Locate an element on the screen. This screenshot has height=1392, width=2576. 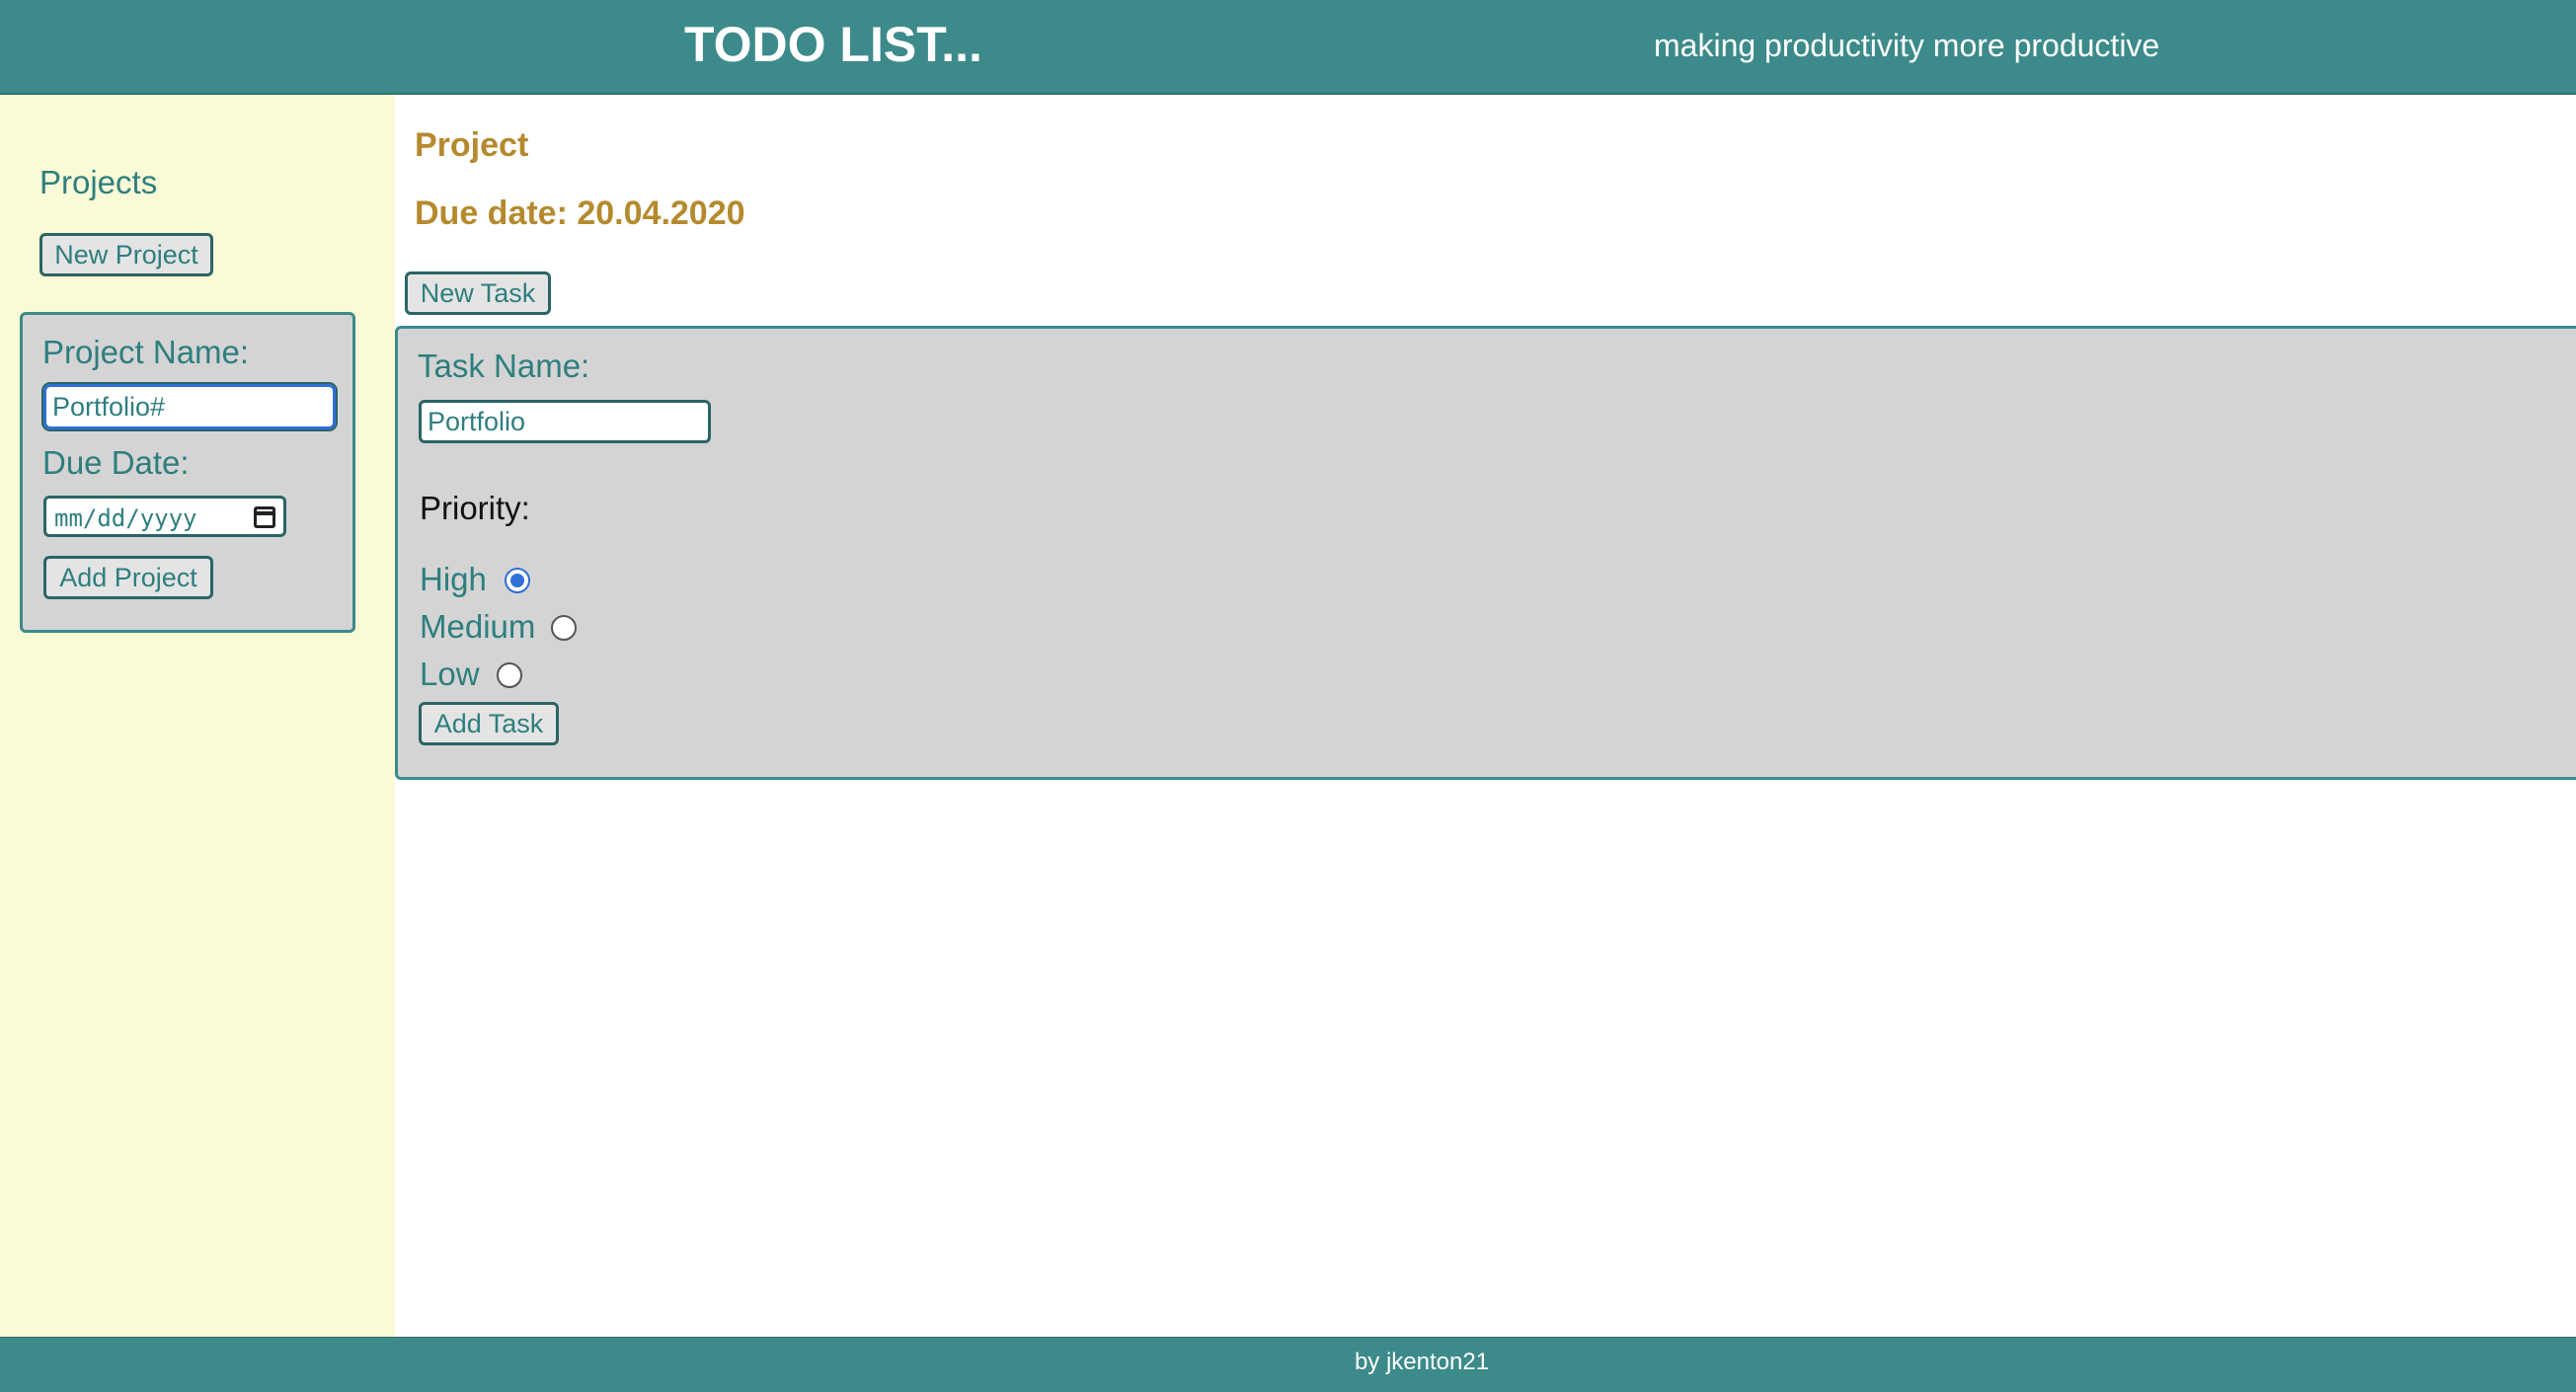
project-name-label: Project Name: is located at coordinates (146, 352).